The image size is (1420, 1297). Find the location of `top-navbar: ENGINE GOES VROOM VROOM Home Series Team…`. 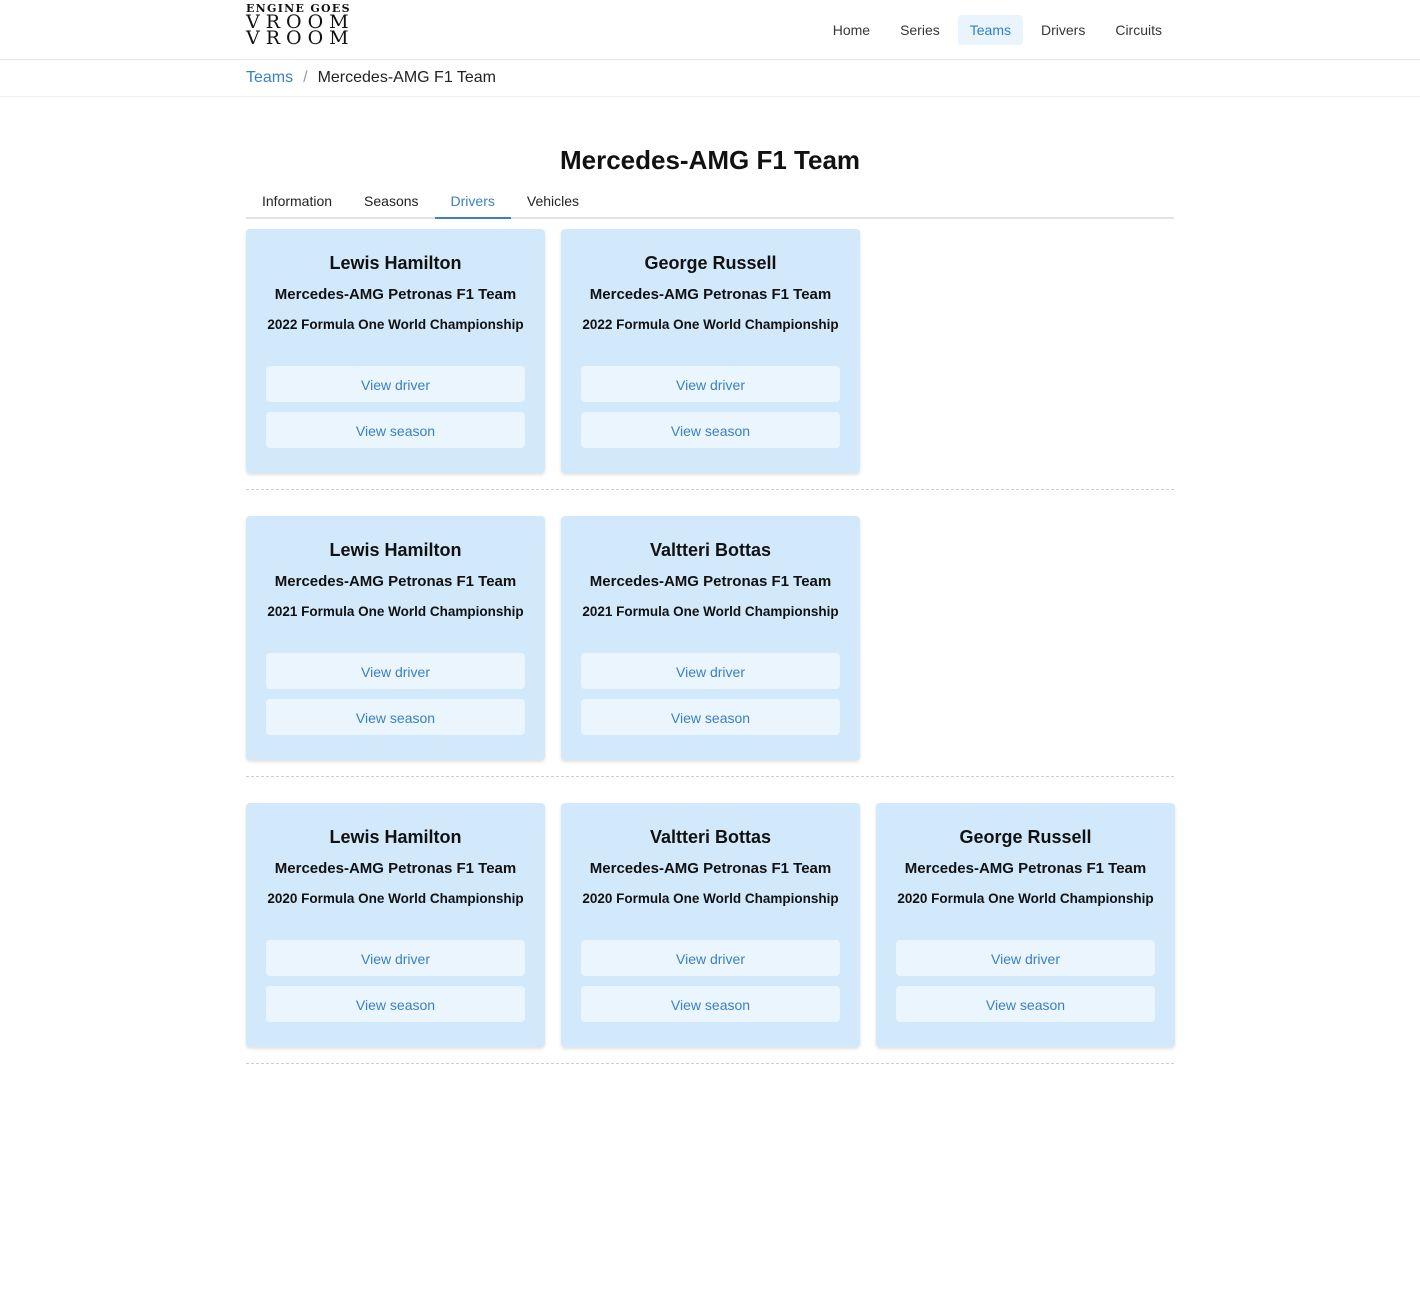

top-navbar: ENGINE GOES VROOM VROOM Home Series Team… is located at coordinates (710, 30).